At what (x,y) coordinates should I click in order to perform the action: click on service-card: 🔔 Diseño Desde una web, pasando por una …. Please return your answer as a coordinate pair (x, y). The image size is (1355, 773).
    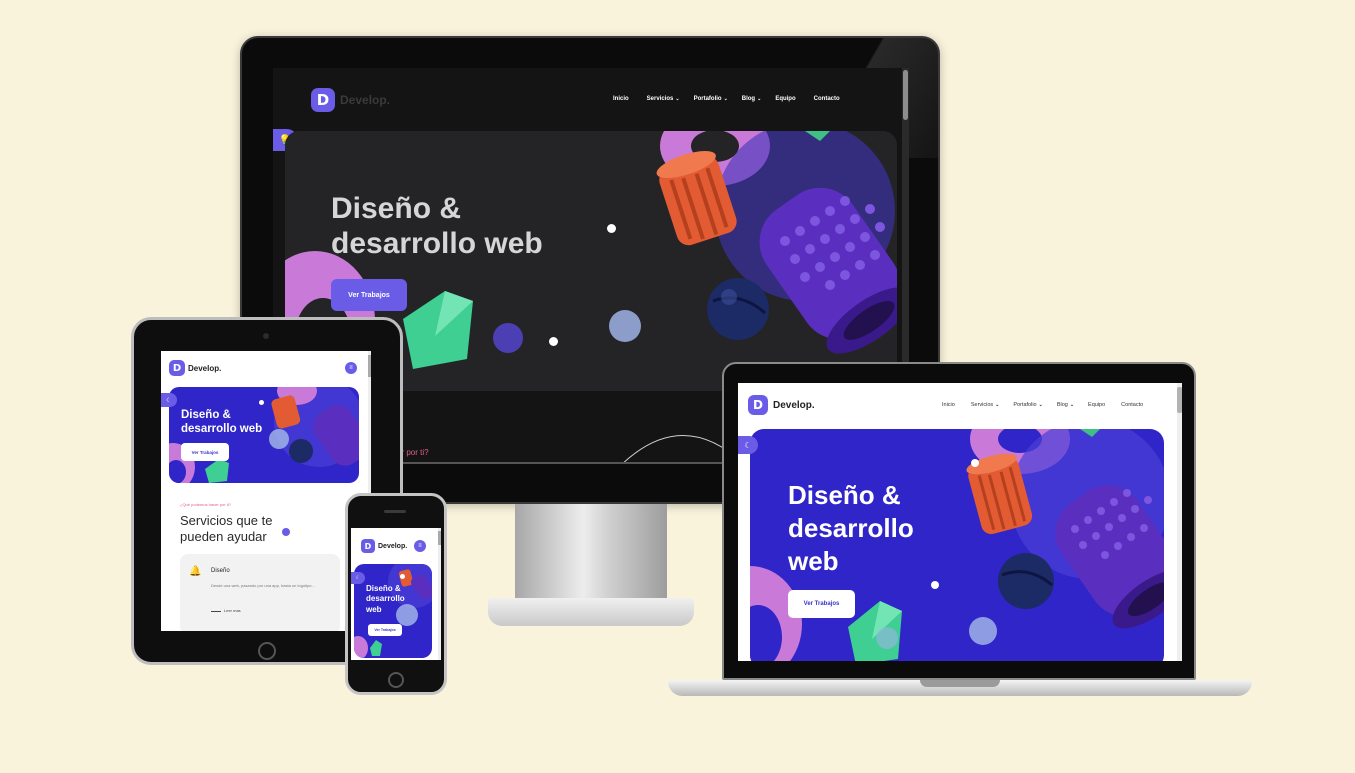
    Looking at the image, I should click on (260, 592).